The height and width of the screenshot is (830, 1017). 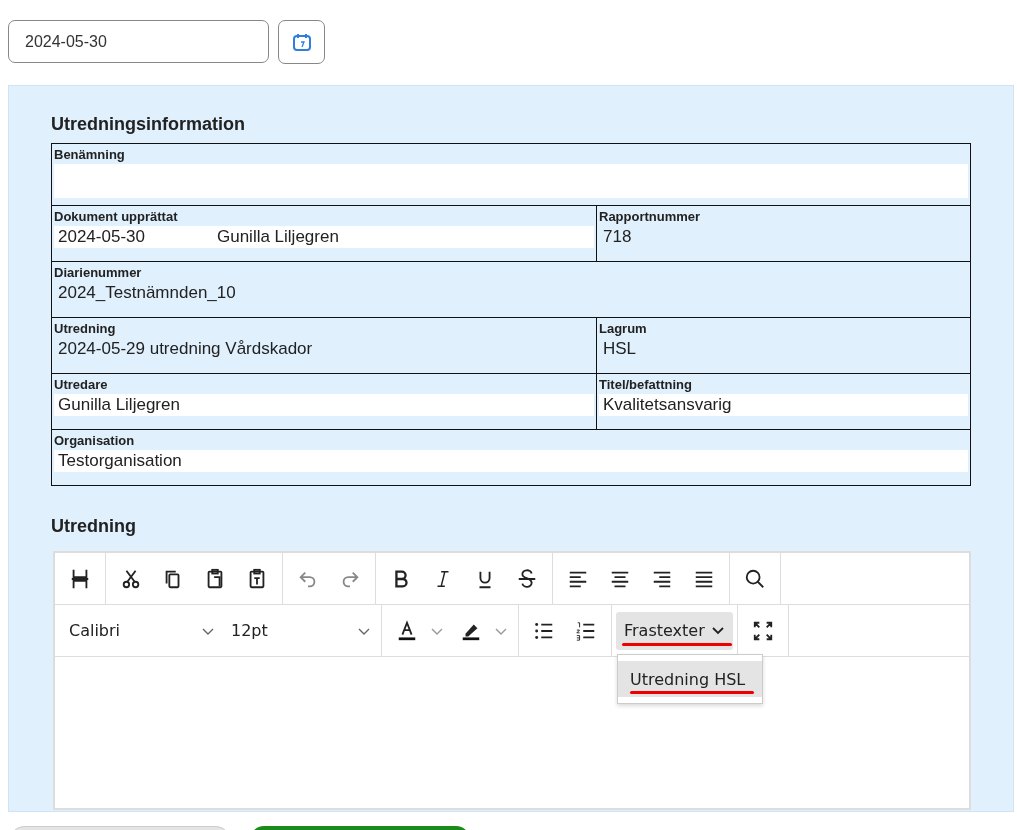 What do you see at coordinates (407, 630) in the screenshot?
I see `text-color-icon` at bounding box center [407, 630].